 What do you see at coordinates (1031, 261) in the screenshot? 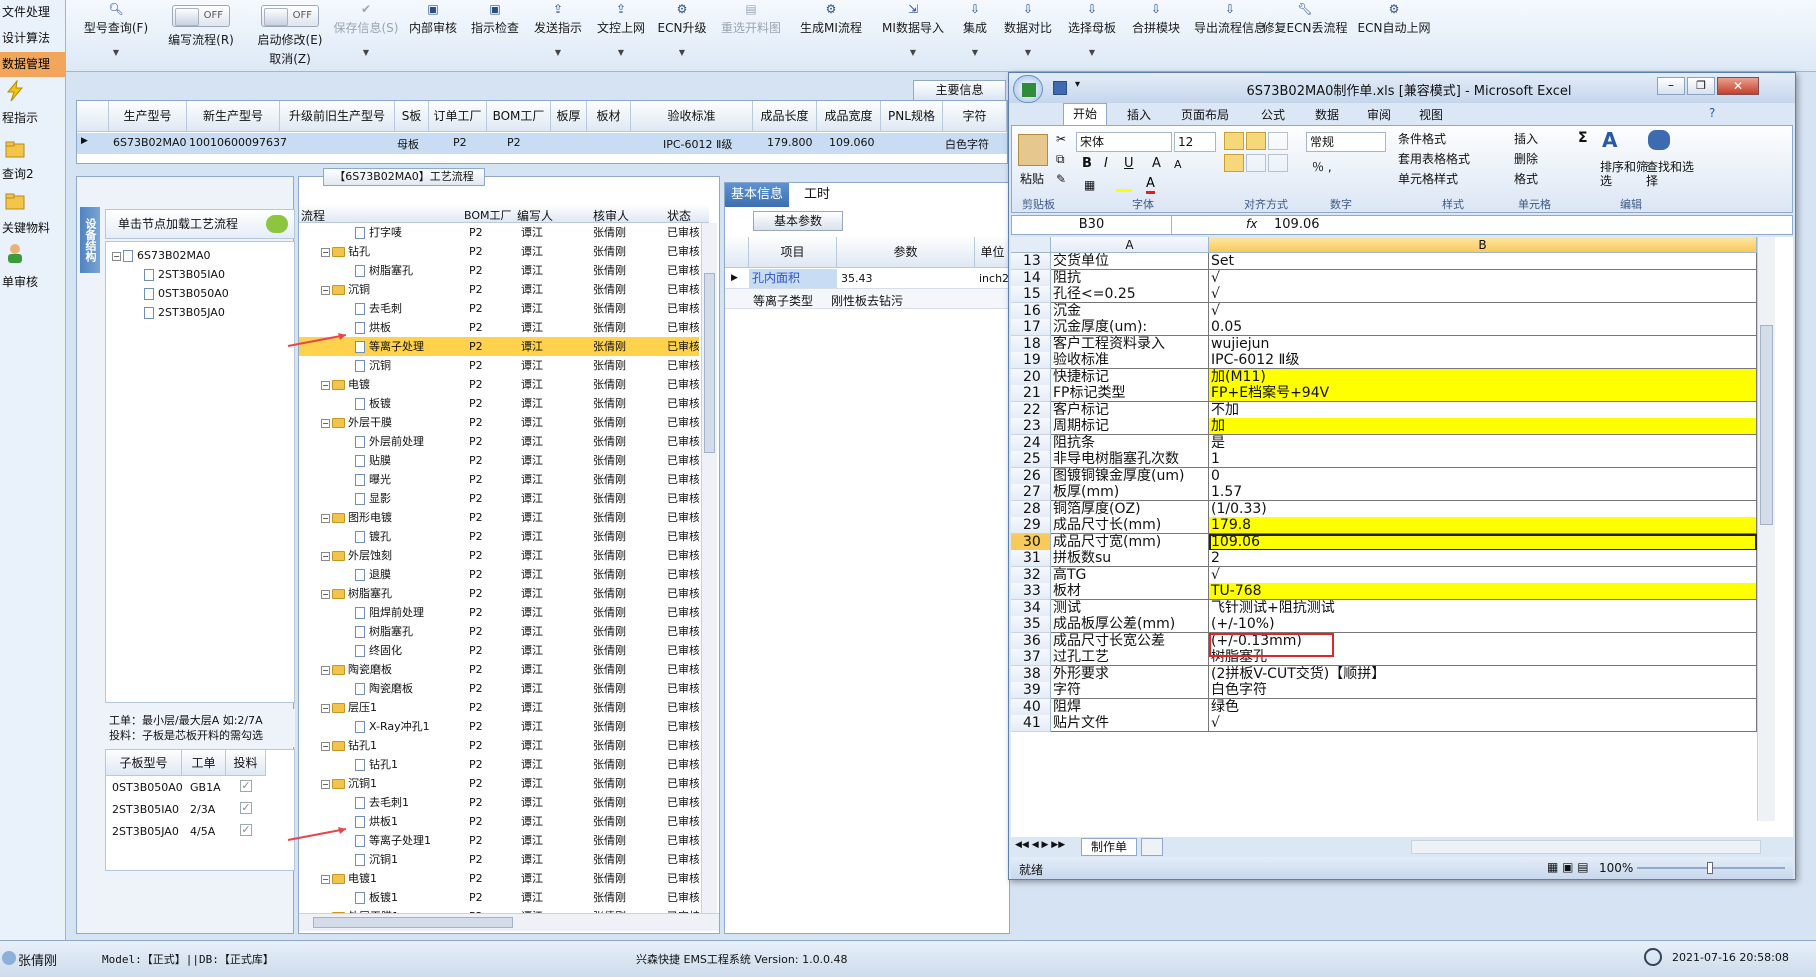
I see `row-number: 13` at bounding box center [1031, 261].